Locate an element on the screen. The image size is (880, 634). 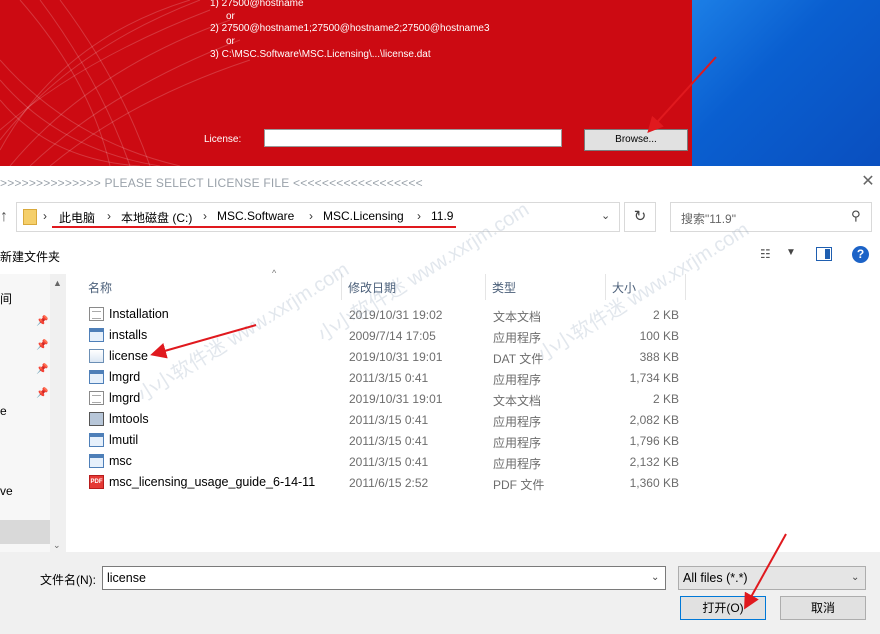
file-size: 1,796 KB is located at coordinates (654, 441).